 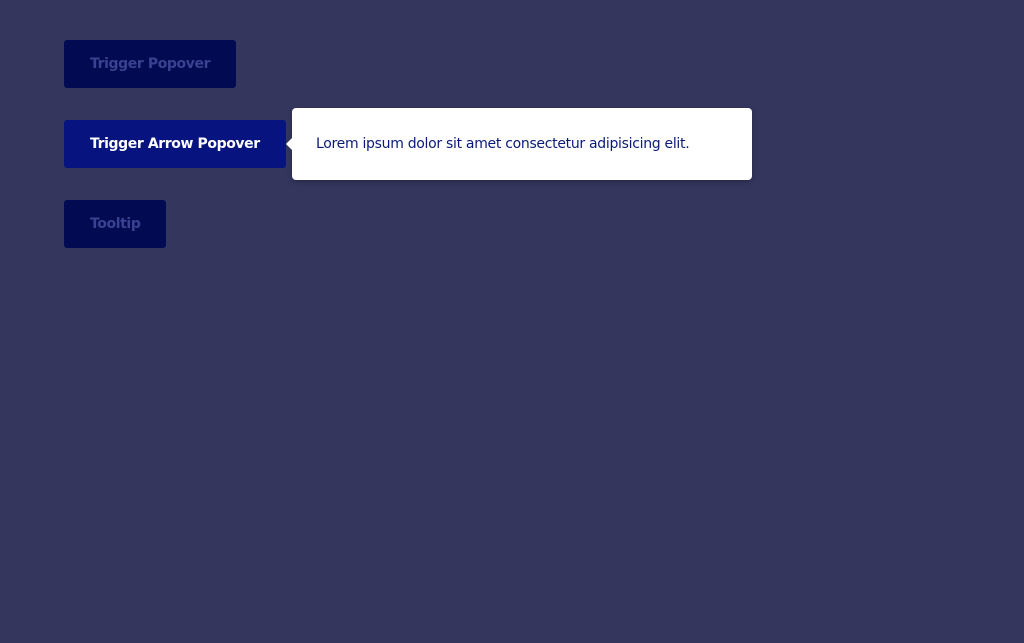 I want to click on trigger-popover-button: Trigger Popover, so click(x=150, y=64).